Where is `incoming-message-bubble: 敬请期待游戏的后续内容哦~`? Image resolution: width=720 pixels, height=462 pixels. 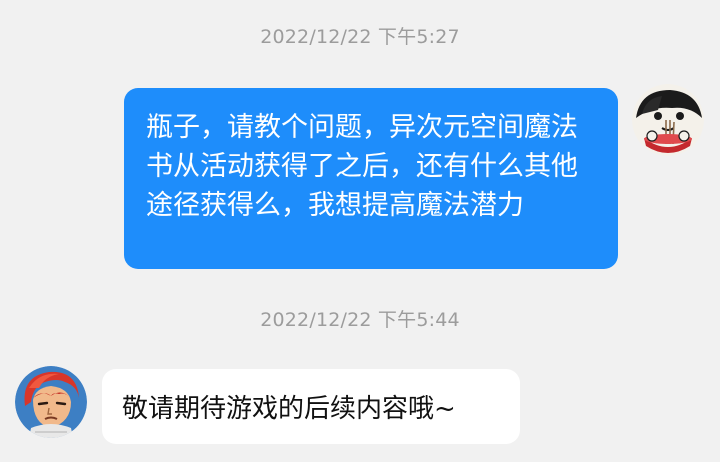
incoming-message-bubble: 敬请期待游戏的后续内容哦~ is located at coordinates (311, 406).